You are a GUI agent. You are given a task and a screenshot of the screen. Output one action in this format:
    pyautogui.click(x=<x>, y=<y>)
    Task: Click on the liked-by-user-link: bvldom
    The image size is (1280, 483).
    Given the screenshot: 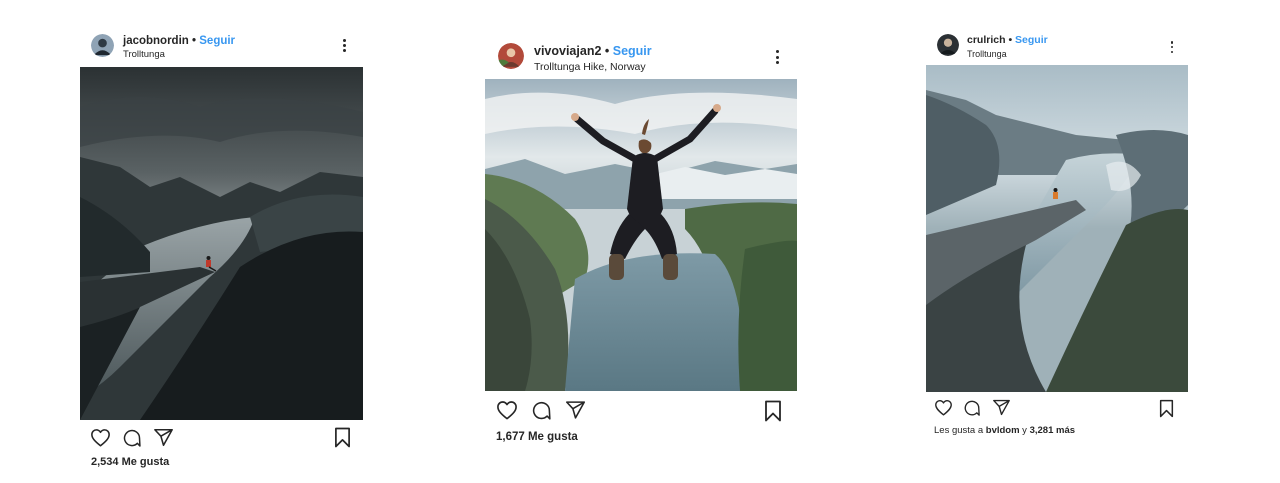 What is the action you would take?
    pyautogui.click(x=1003, y=430)
    